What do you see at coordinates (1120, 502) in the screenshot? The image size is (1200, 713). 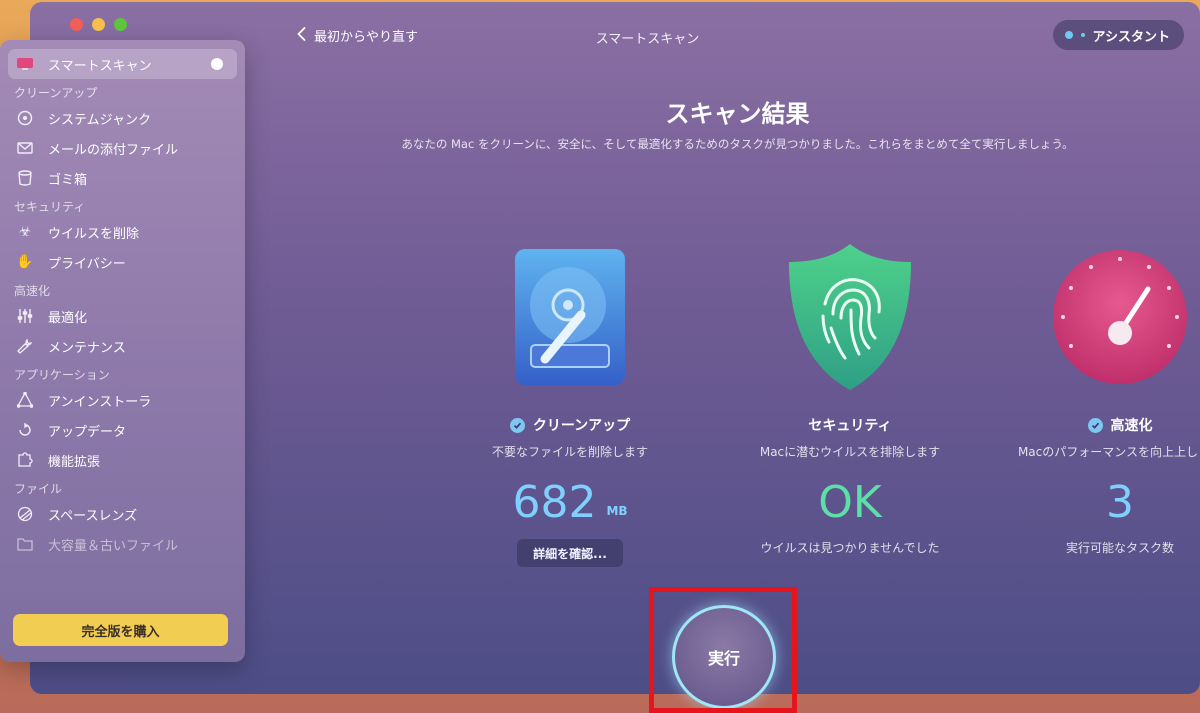 I see `speed-task-count-value: 3` at bounding box center [1120, 502].